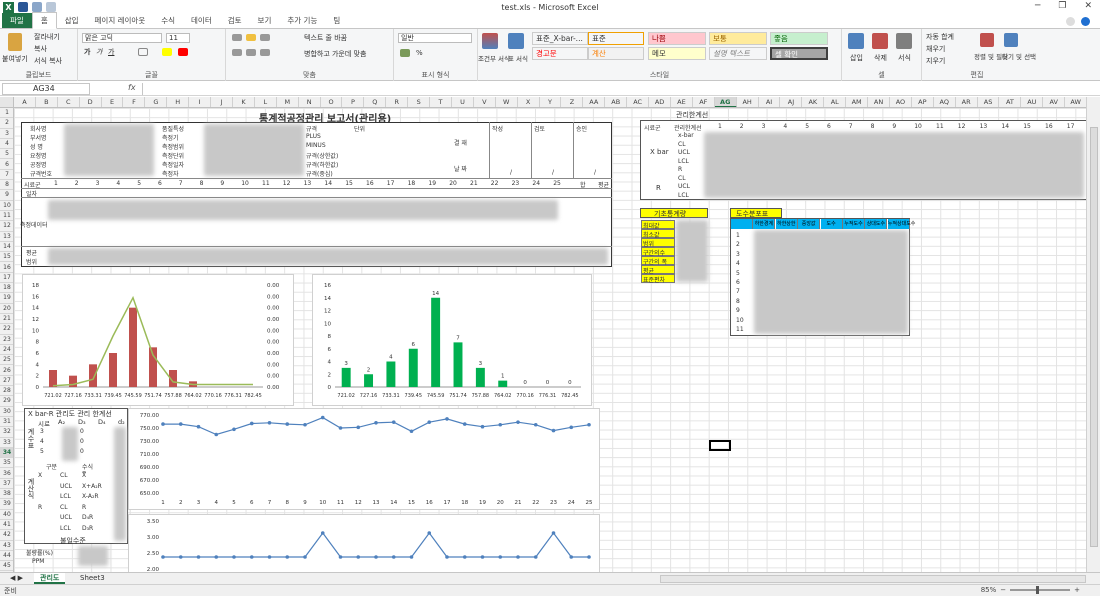 This screenshot has height=596, width=1100. Describe the element at coordinates (6, 257) in the screenshot. I see `row-header-15: 15` at that location.